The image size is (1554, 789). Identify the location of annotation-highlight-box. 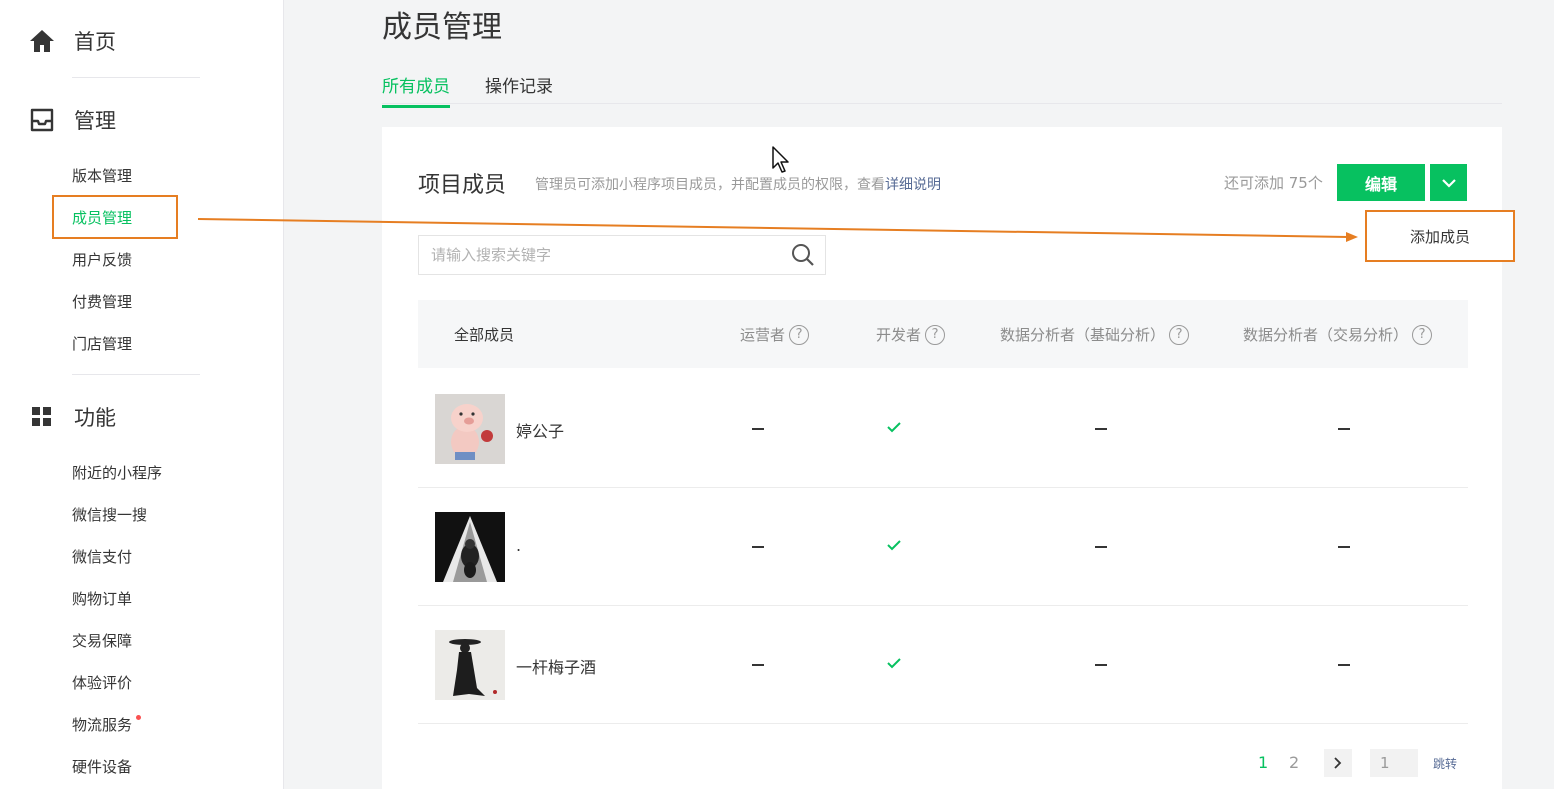
(115, 217).